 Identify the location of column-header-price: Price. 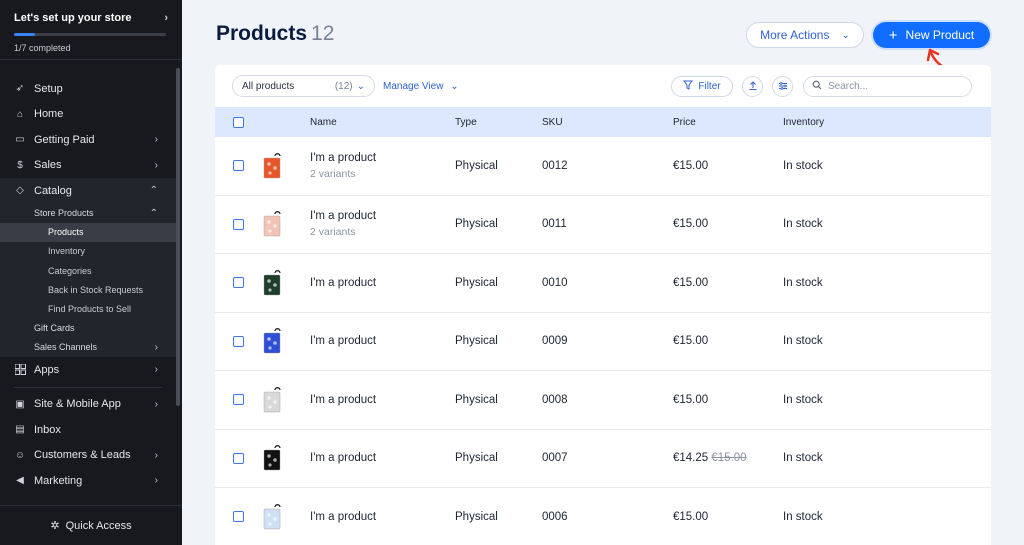
(684, 122).